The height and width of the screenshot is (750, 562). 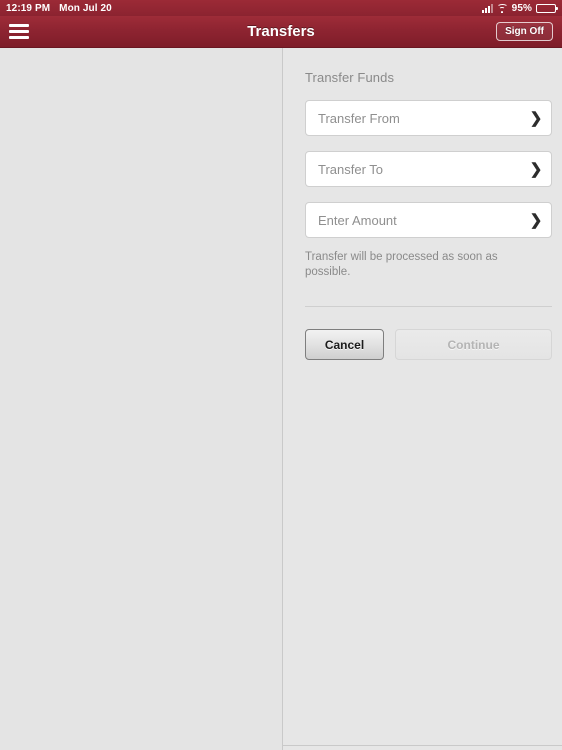 I want to click on cancel-button: Cancel, so click(x=344, y=344).